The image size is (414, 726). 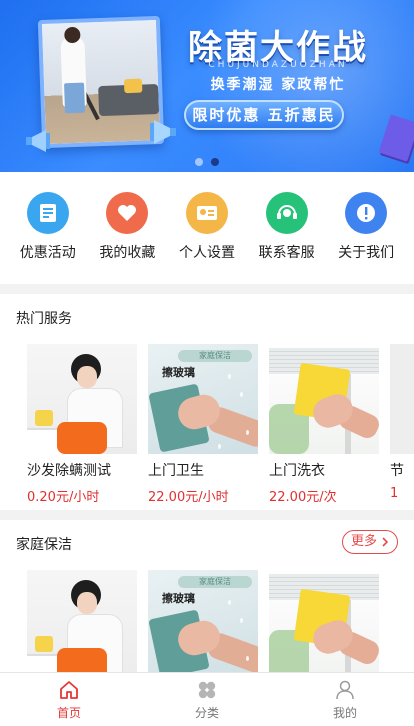 What do you see at coordinates (207, 689) in the screenshot?
I see `category-icon` at bounding box center [207, 689].